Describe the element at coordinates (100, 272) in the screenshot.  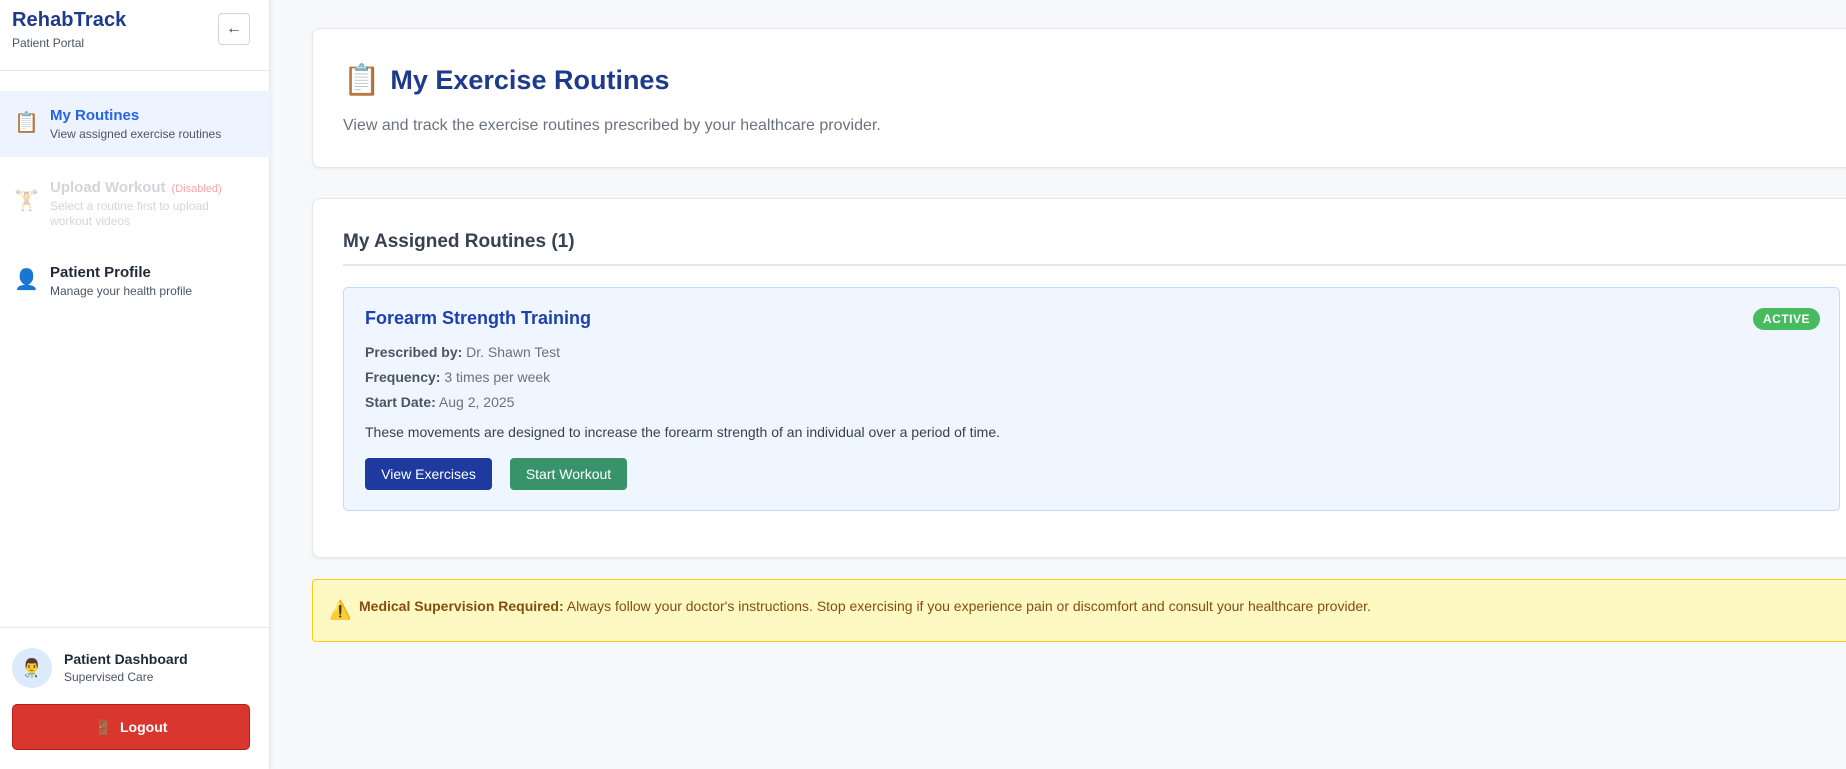
I see `sidebar-item-label: Patient Profile` at that location.